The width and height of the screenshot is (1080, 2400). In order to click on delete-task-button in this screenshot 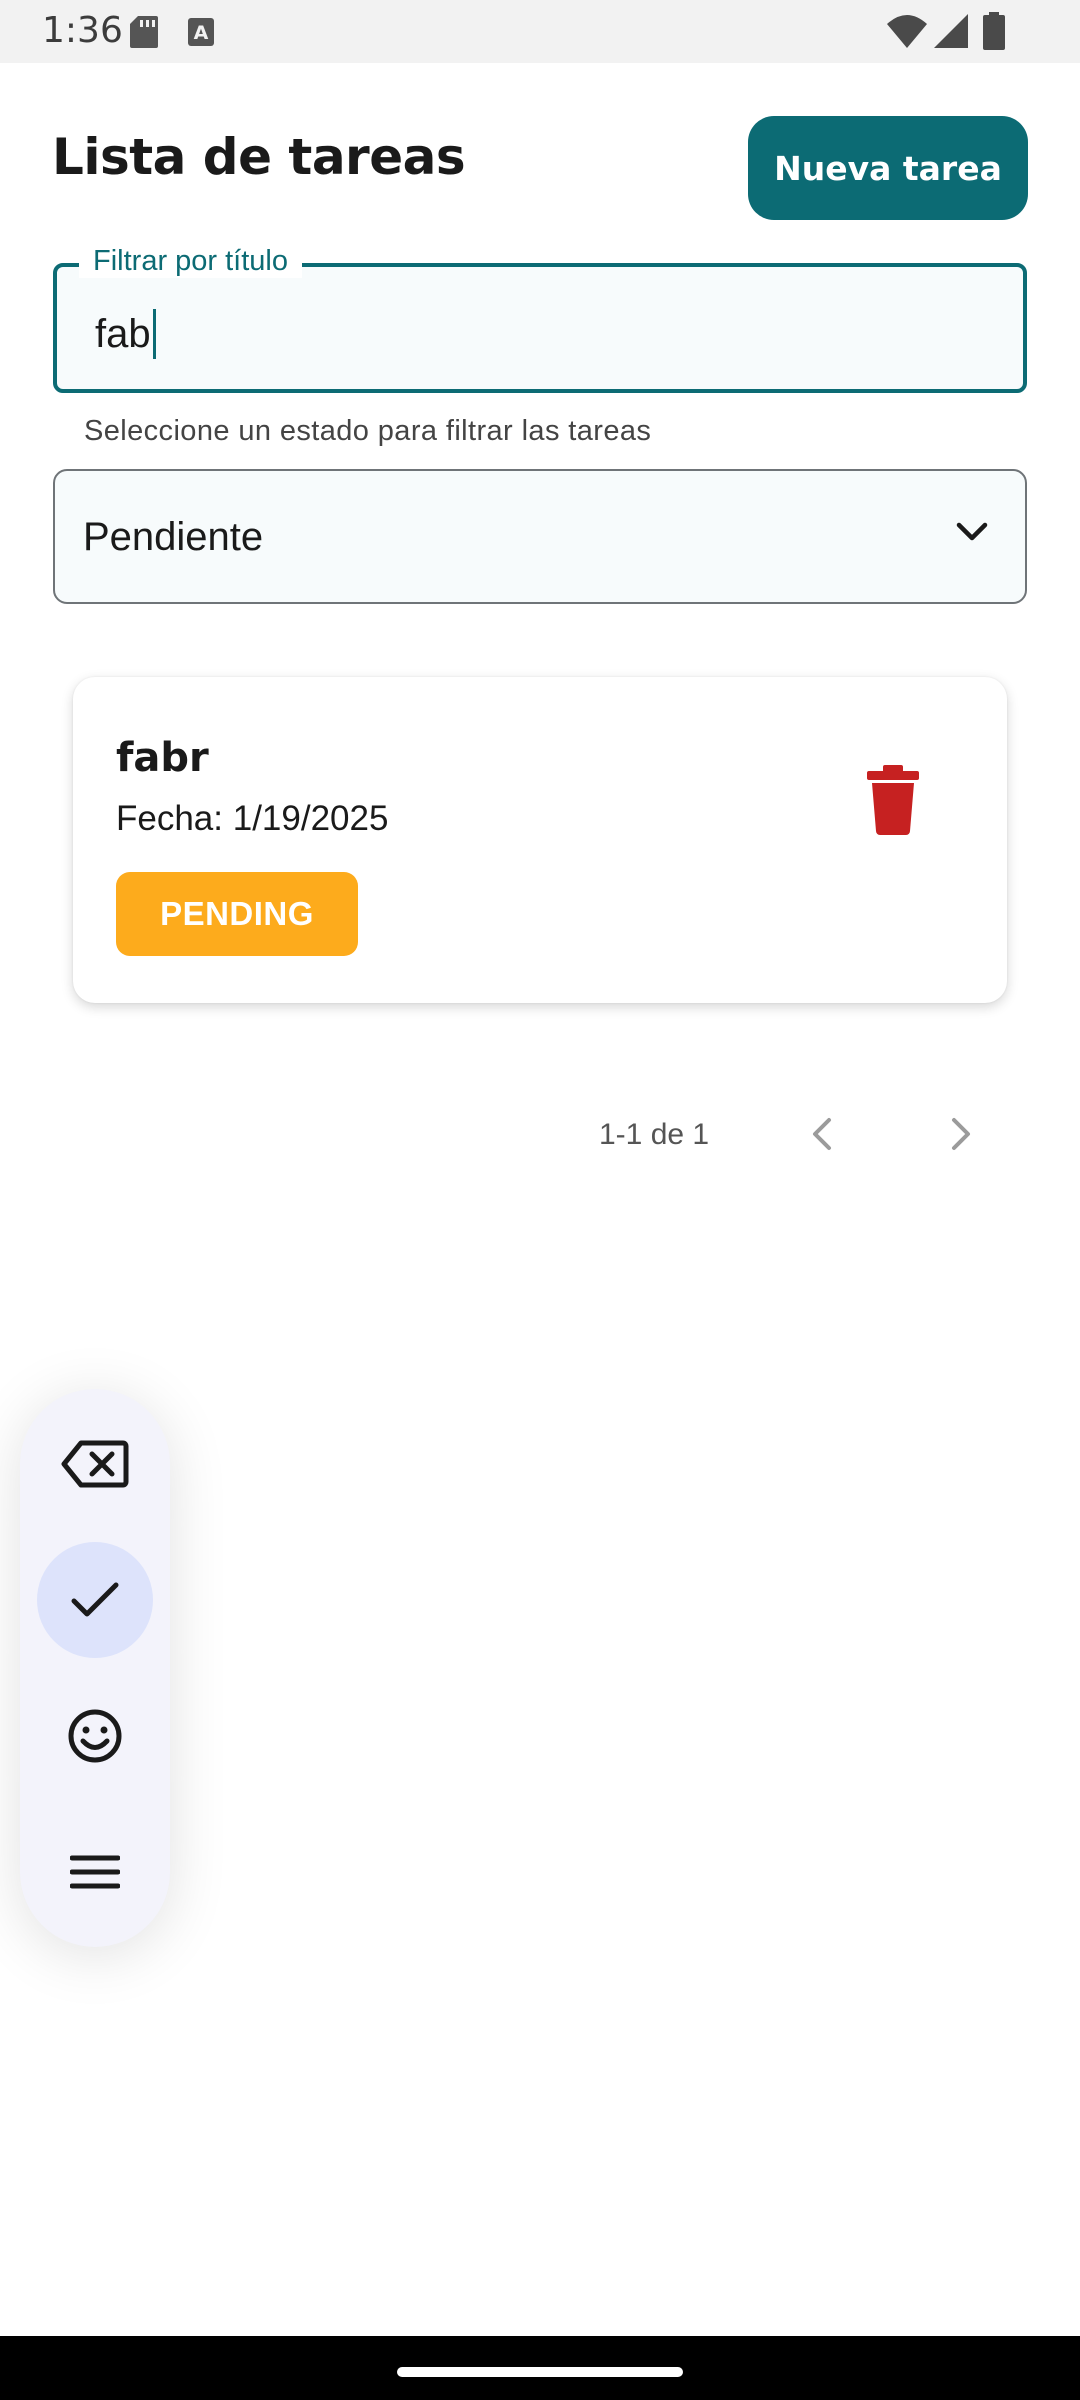, I will do `click(893, 800)`.